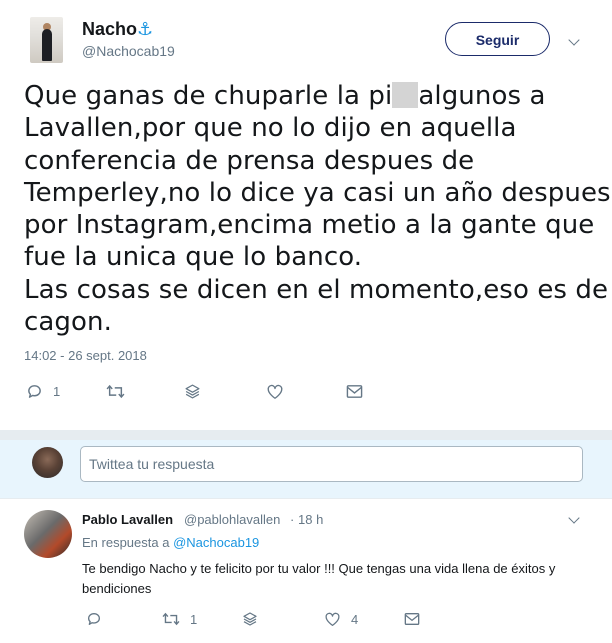  Describe the element at coordinates (68, 322) in the screenshot. I see `tweet-line: cagon.` at that location.